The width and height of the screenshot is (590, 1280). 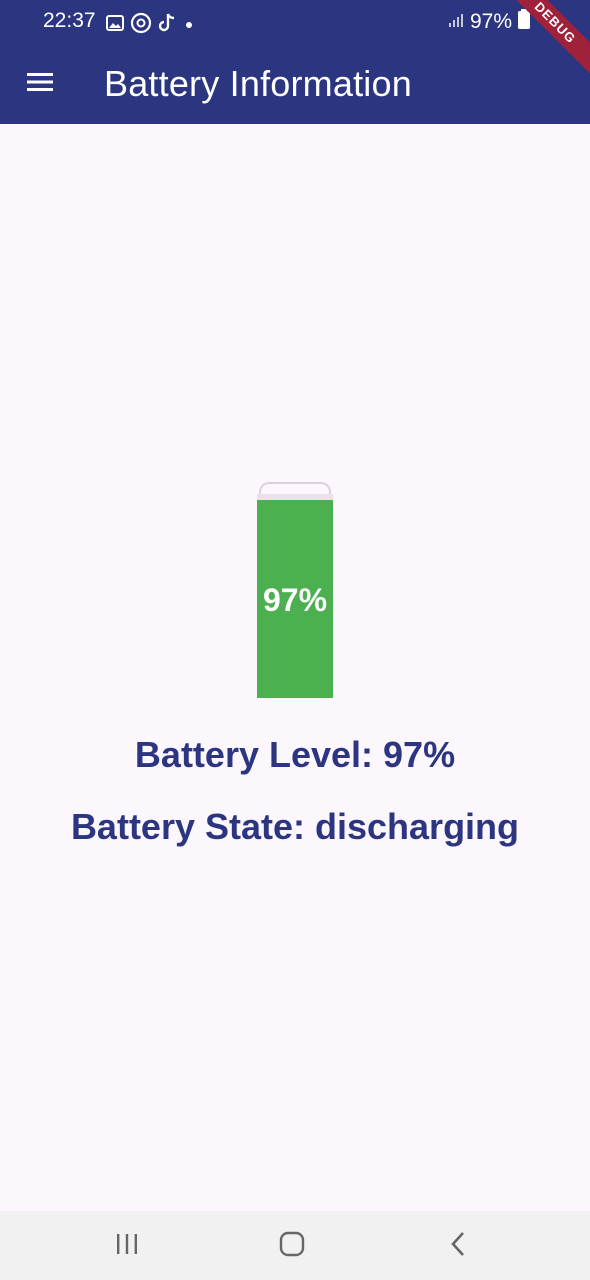 I want to click on app-bar: Battery Information, so click(x=295, y=84).